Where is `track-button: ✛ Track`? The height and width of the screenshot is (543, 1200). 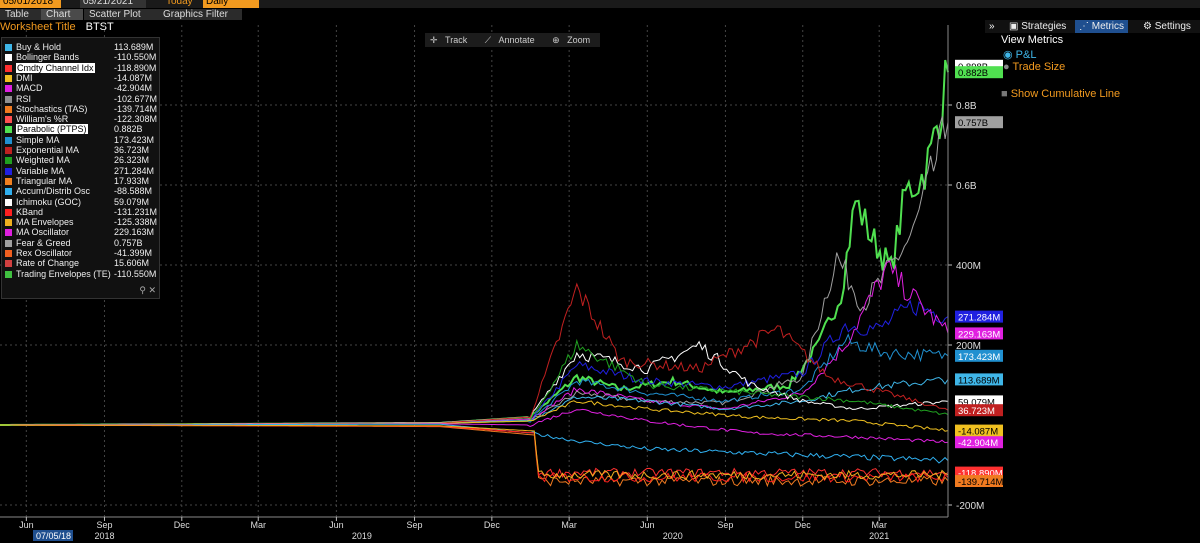
track-button: ✛ Track is located at coordinates (451, 40).